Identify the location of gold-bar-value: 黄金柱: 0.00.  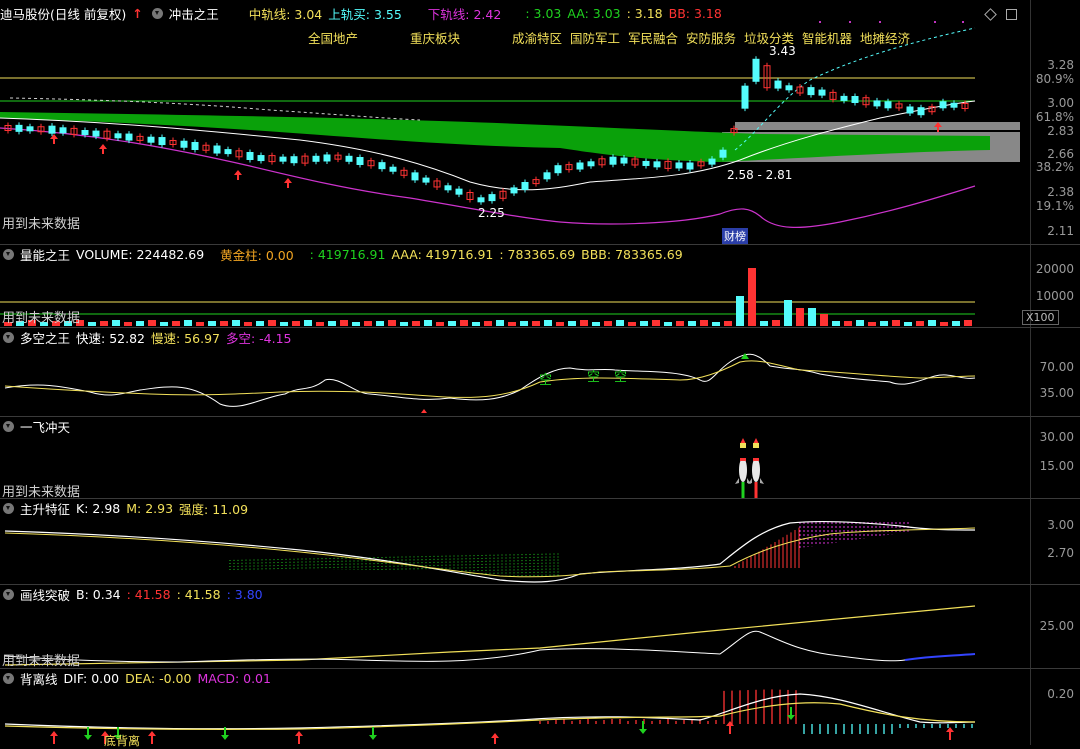
(257, 255).